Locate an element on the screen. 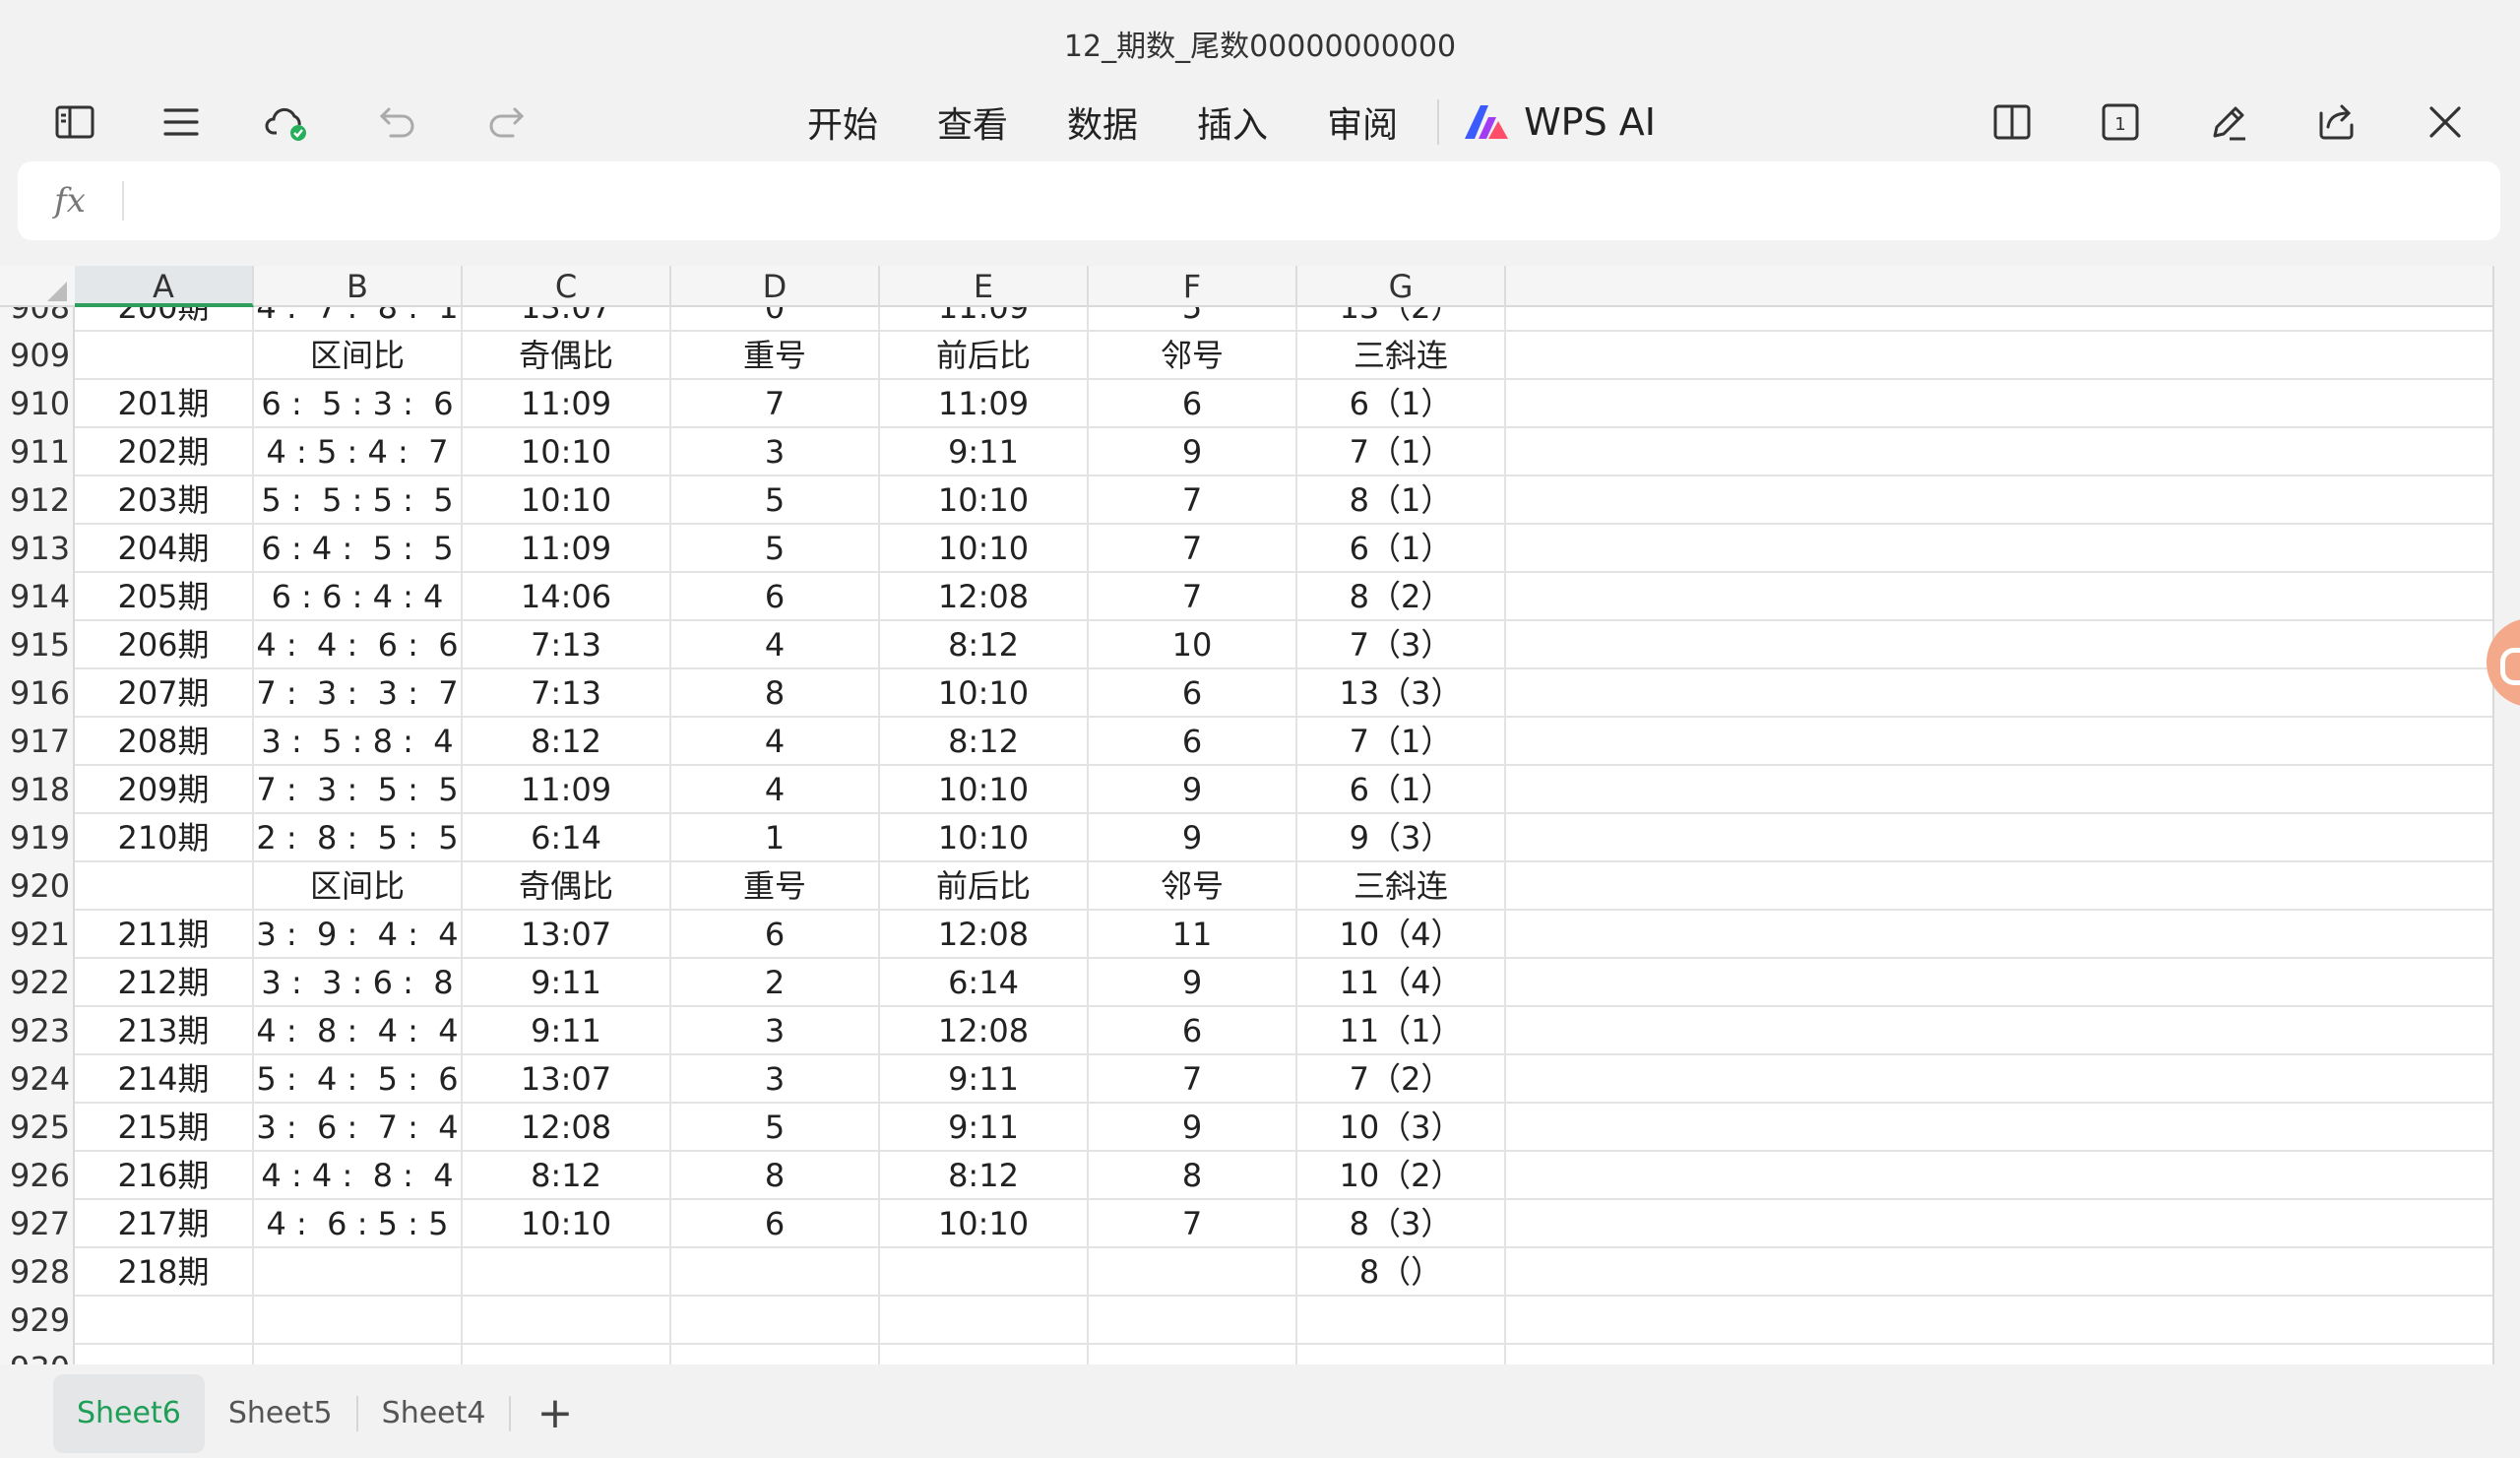  cell-a: 201期 is located at coordinates (164, 404).